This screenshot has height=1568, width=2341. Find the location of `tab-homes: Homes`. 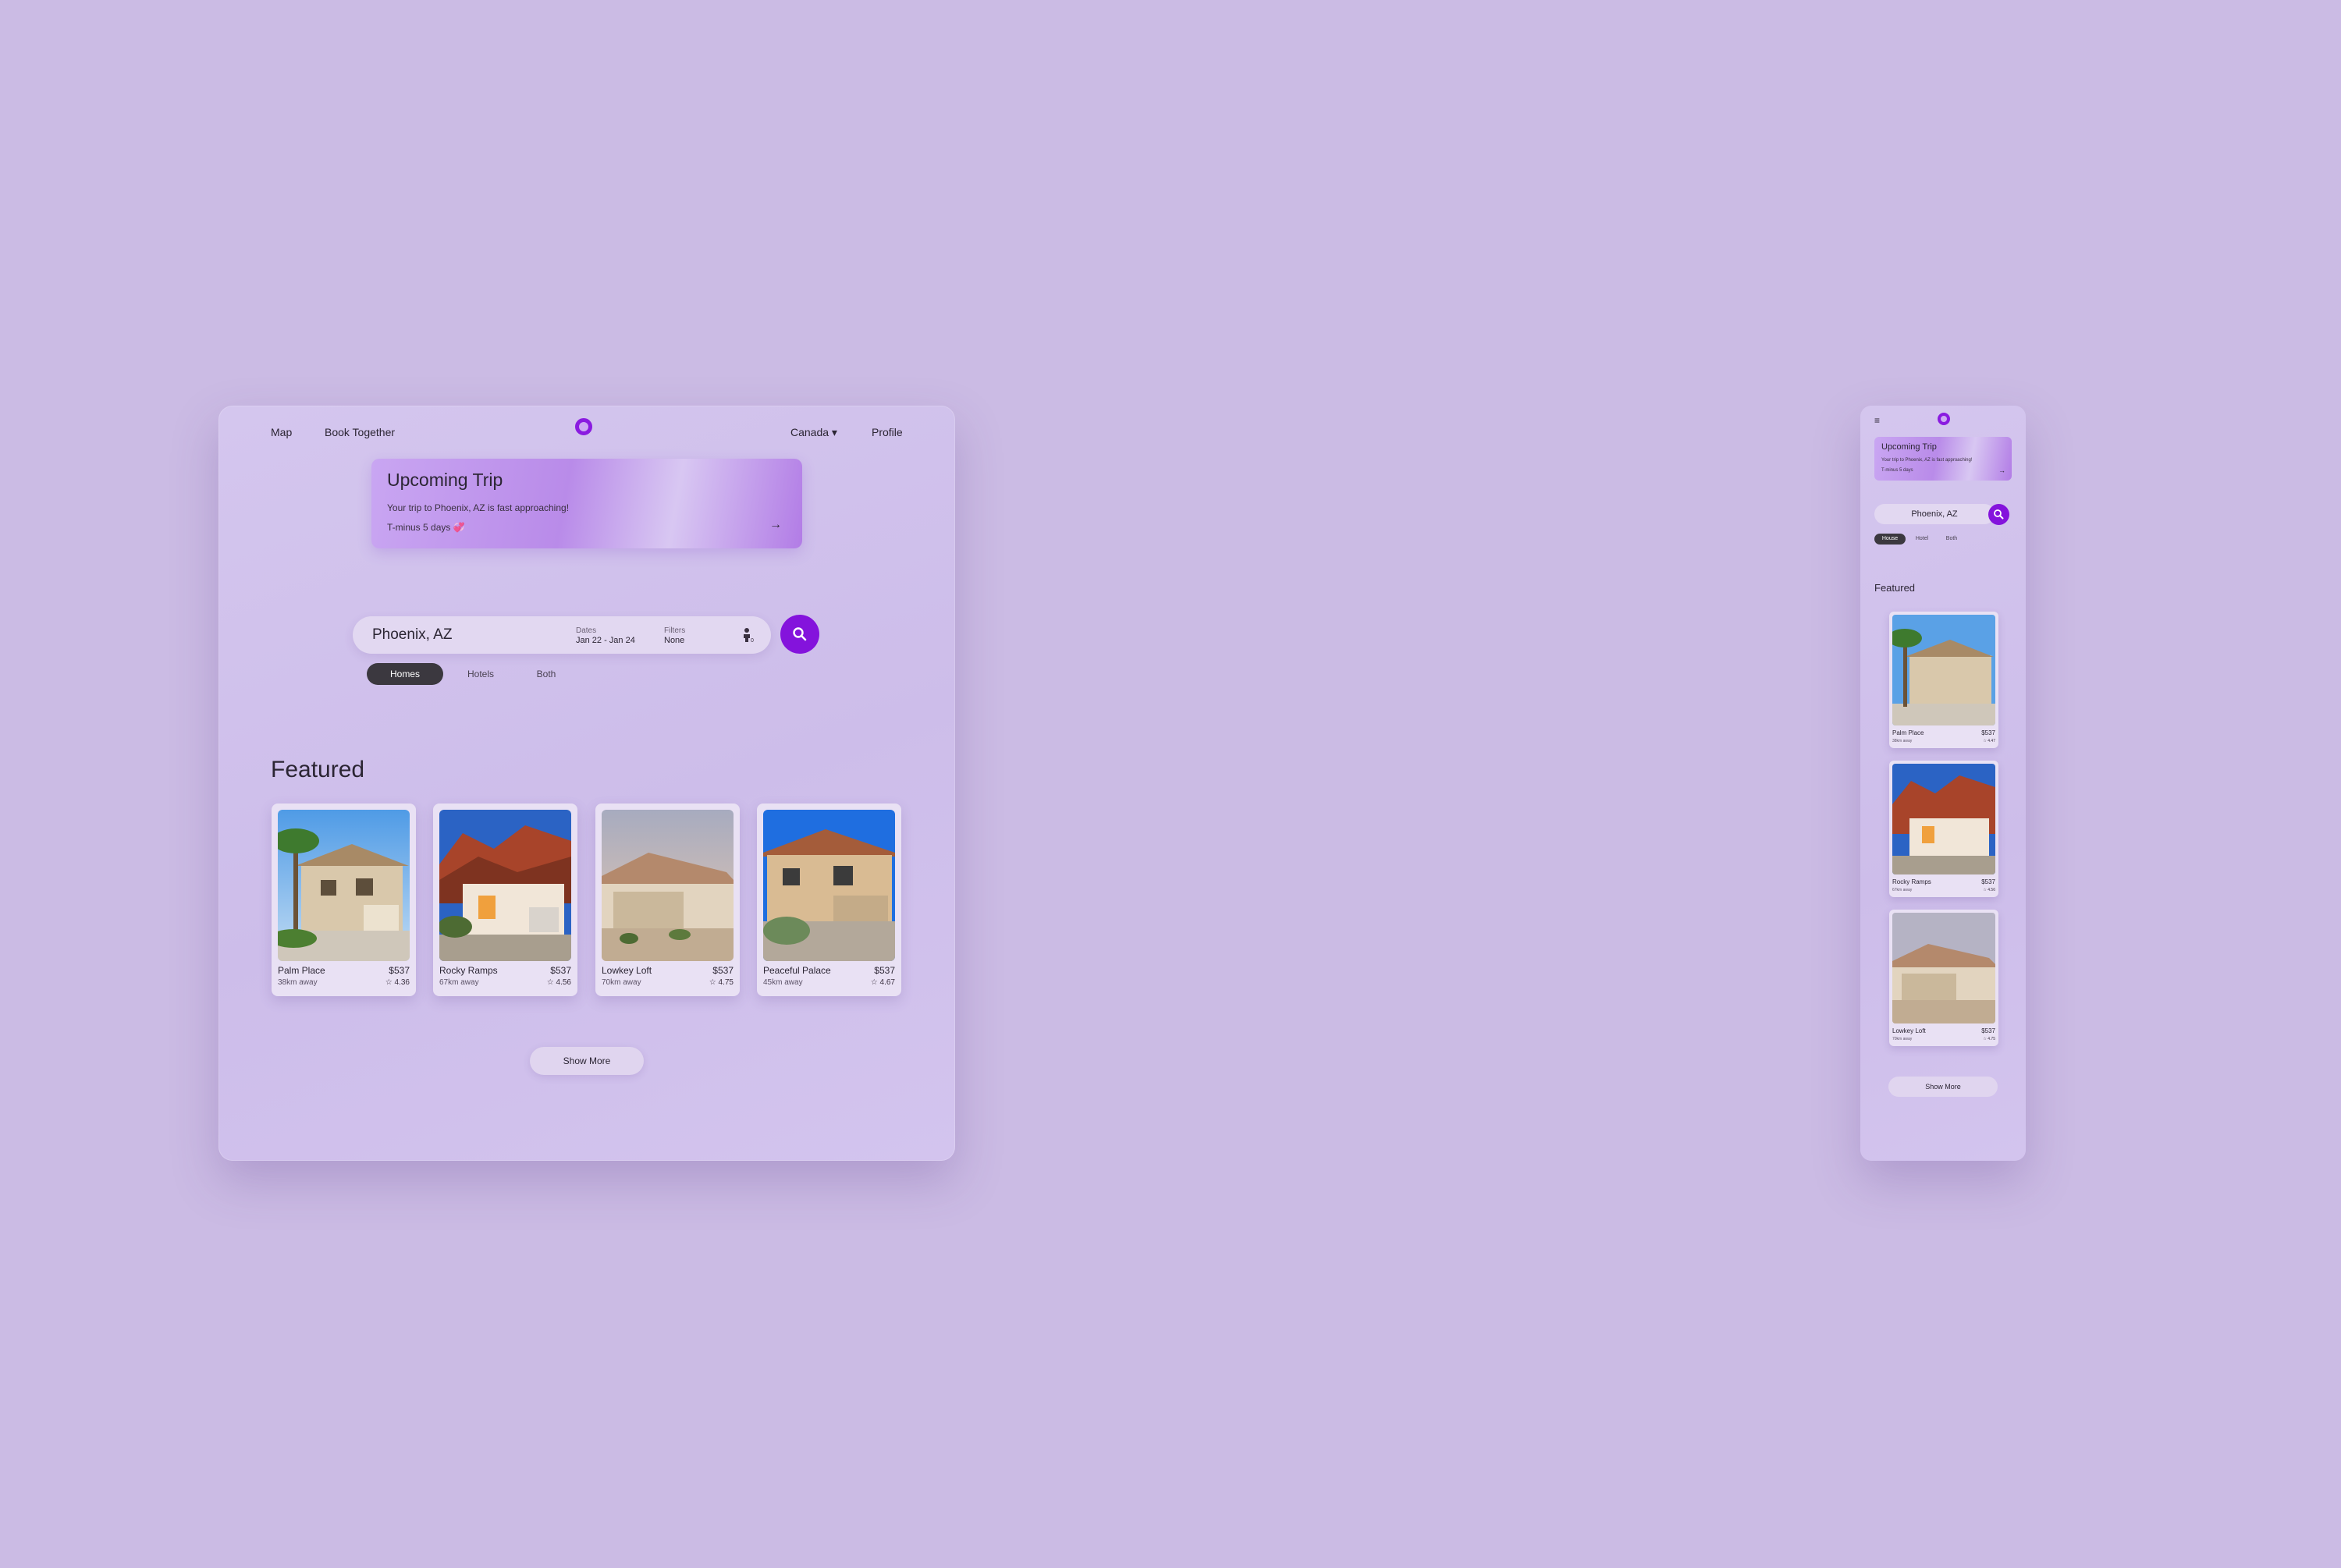

tab-homes: Homes is located at coordinates (405, 674).